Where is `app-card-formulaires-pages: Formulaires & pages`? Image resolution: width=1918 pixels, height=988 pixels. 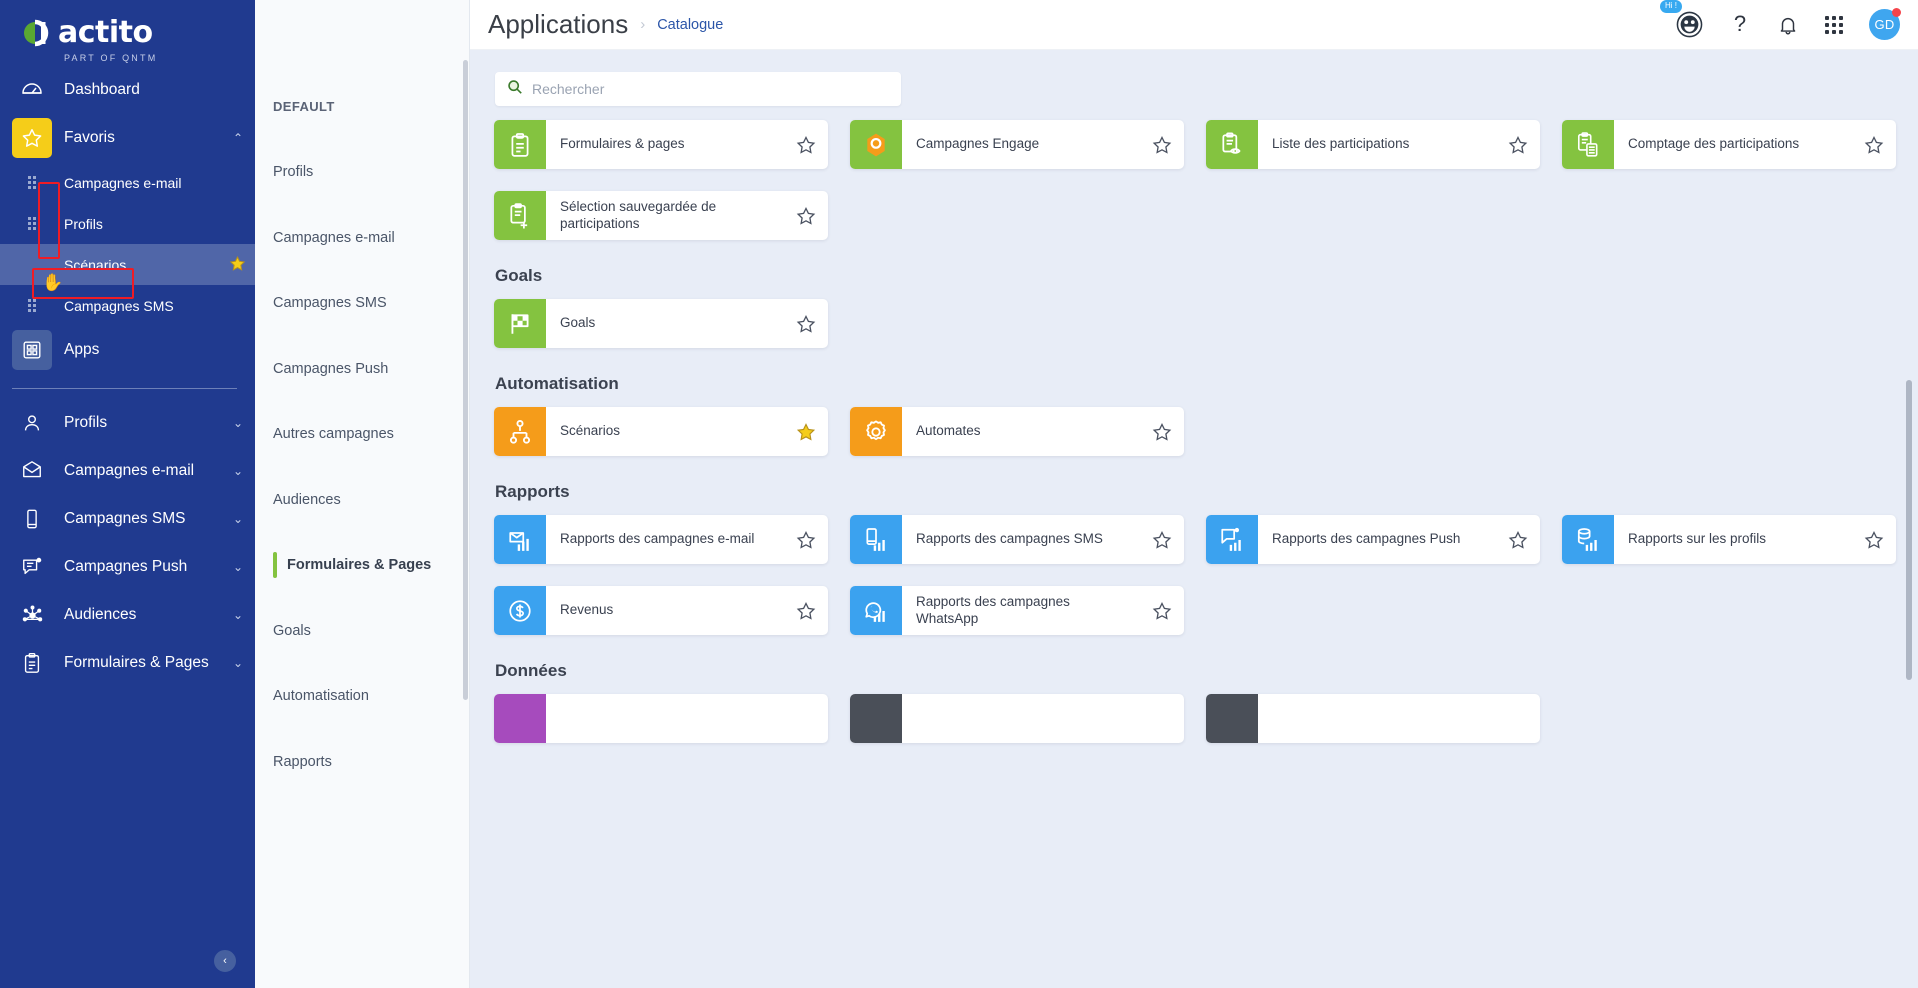 app-card-formulaires-pages: Formulaires & pages is located at coordinates (661, 144).